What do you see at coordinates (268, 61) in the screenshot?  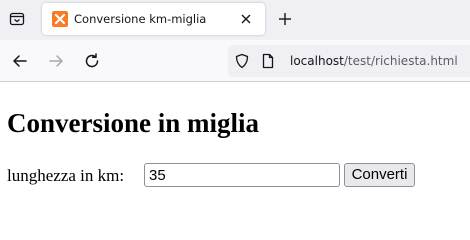 I see `page-icon` at bounding box center [268, 61].